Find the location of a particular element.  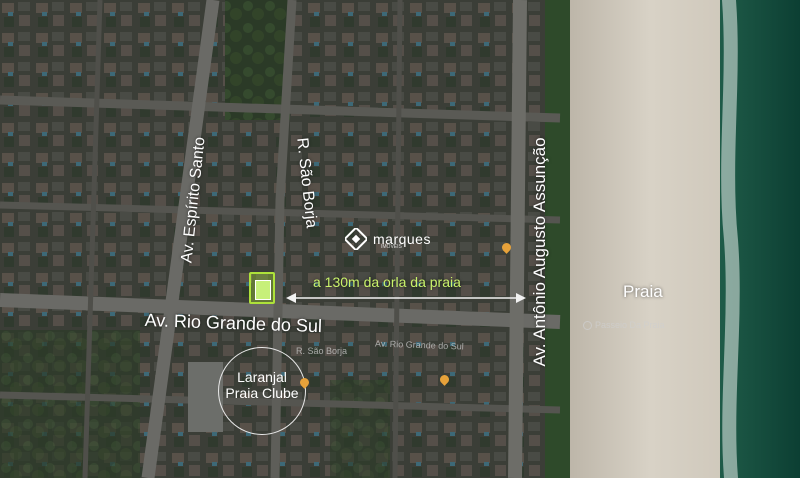

distance-callout: a 130m da orla da praia is located at coordinates (387, 282).